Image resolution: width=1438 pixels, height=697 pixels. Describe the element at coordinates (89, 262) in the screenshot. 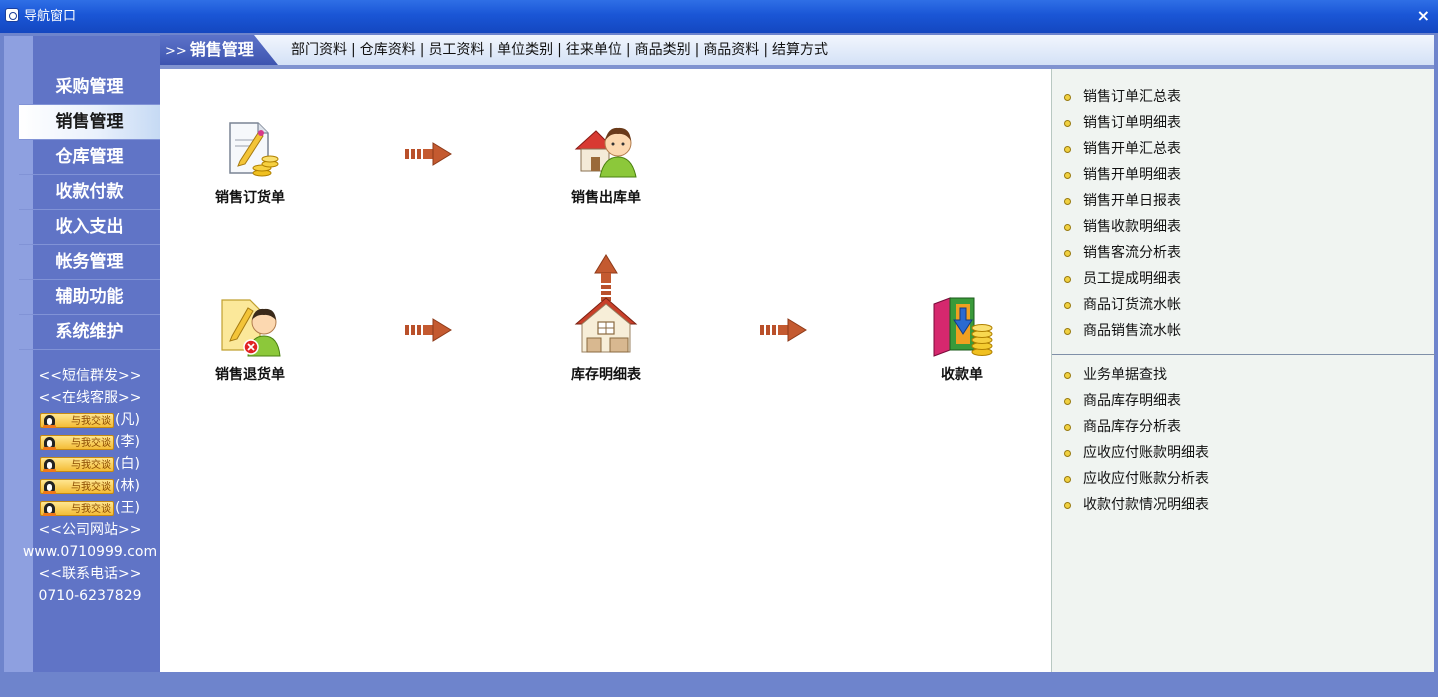

I see `sidebar-item-accounts: 帐务管理` at that location.